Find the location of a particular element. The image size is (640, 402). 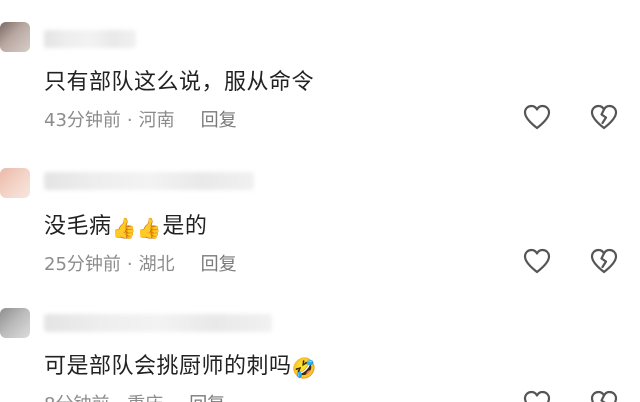

comment-meta: 25分钟前 · 湖北 回复 is located at coordinates (140, 263).